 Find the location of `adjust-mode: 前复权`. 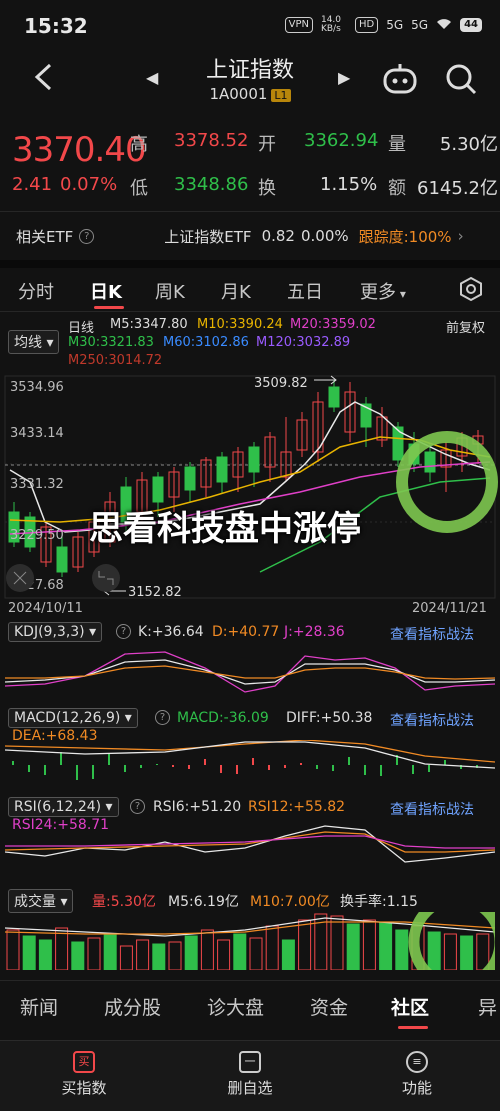

adjust-mode: 前复权 is located at coordinates (465, 326).